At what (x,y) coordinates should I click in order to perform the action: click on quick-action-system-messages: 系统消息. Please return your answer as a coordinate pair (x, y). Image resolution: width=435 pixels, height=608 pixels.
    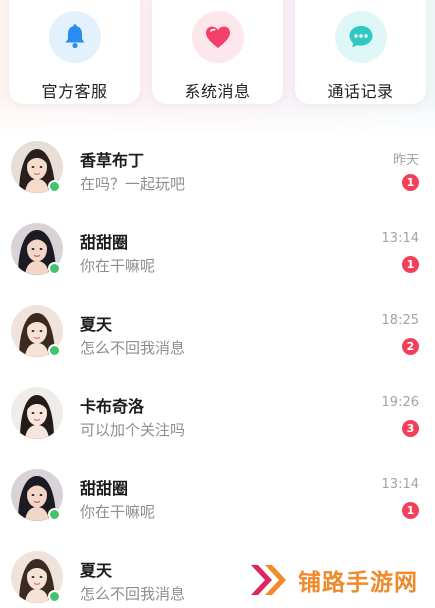
    Looking at the image, I should click on (217, 52).